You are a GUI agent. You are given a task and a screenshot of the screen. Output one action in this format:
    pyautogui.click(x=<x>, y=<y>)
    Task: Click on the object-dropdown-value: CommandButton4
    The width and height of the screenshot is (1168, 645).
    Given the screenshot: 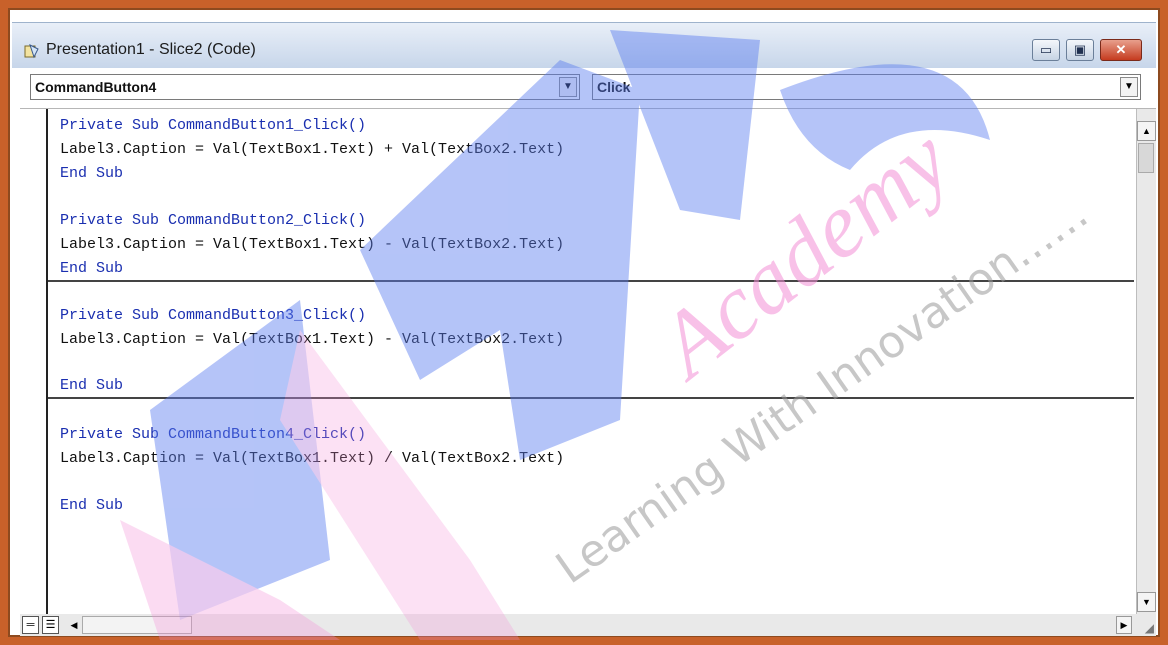 What is the action you would take?
    pyautogui.click(x=96, y=87)
    